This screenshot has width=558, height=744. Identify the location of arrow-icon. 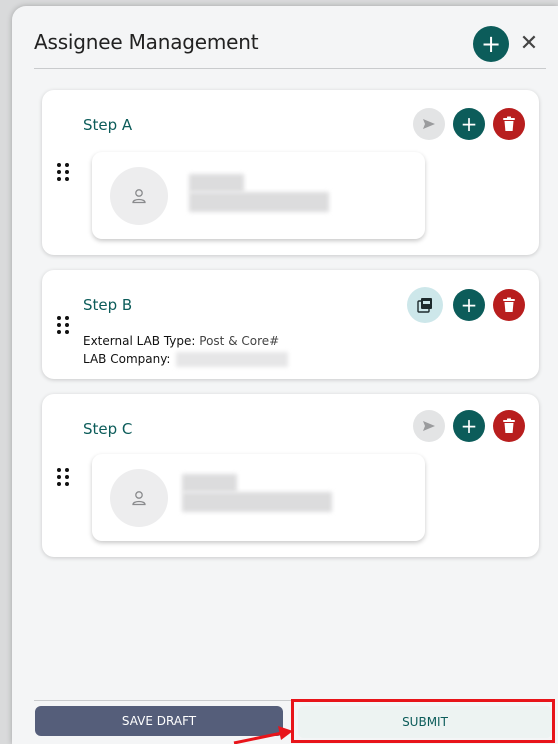
(263, 735).